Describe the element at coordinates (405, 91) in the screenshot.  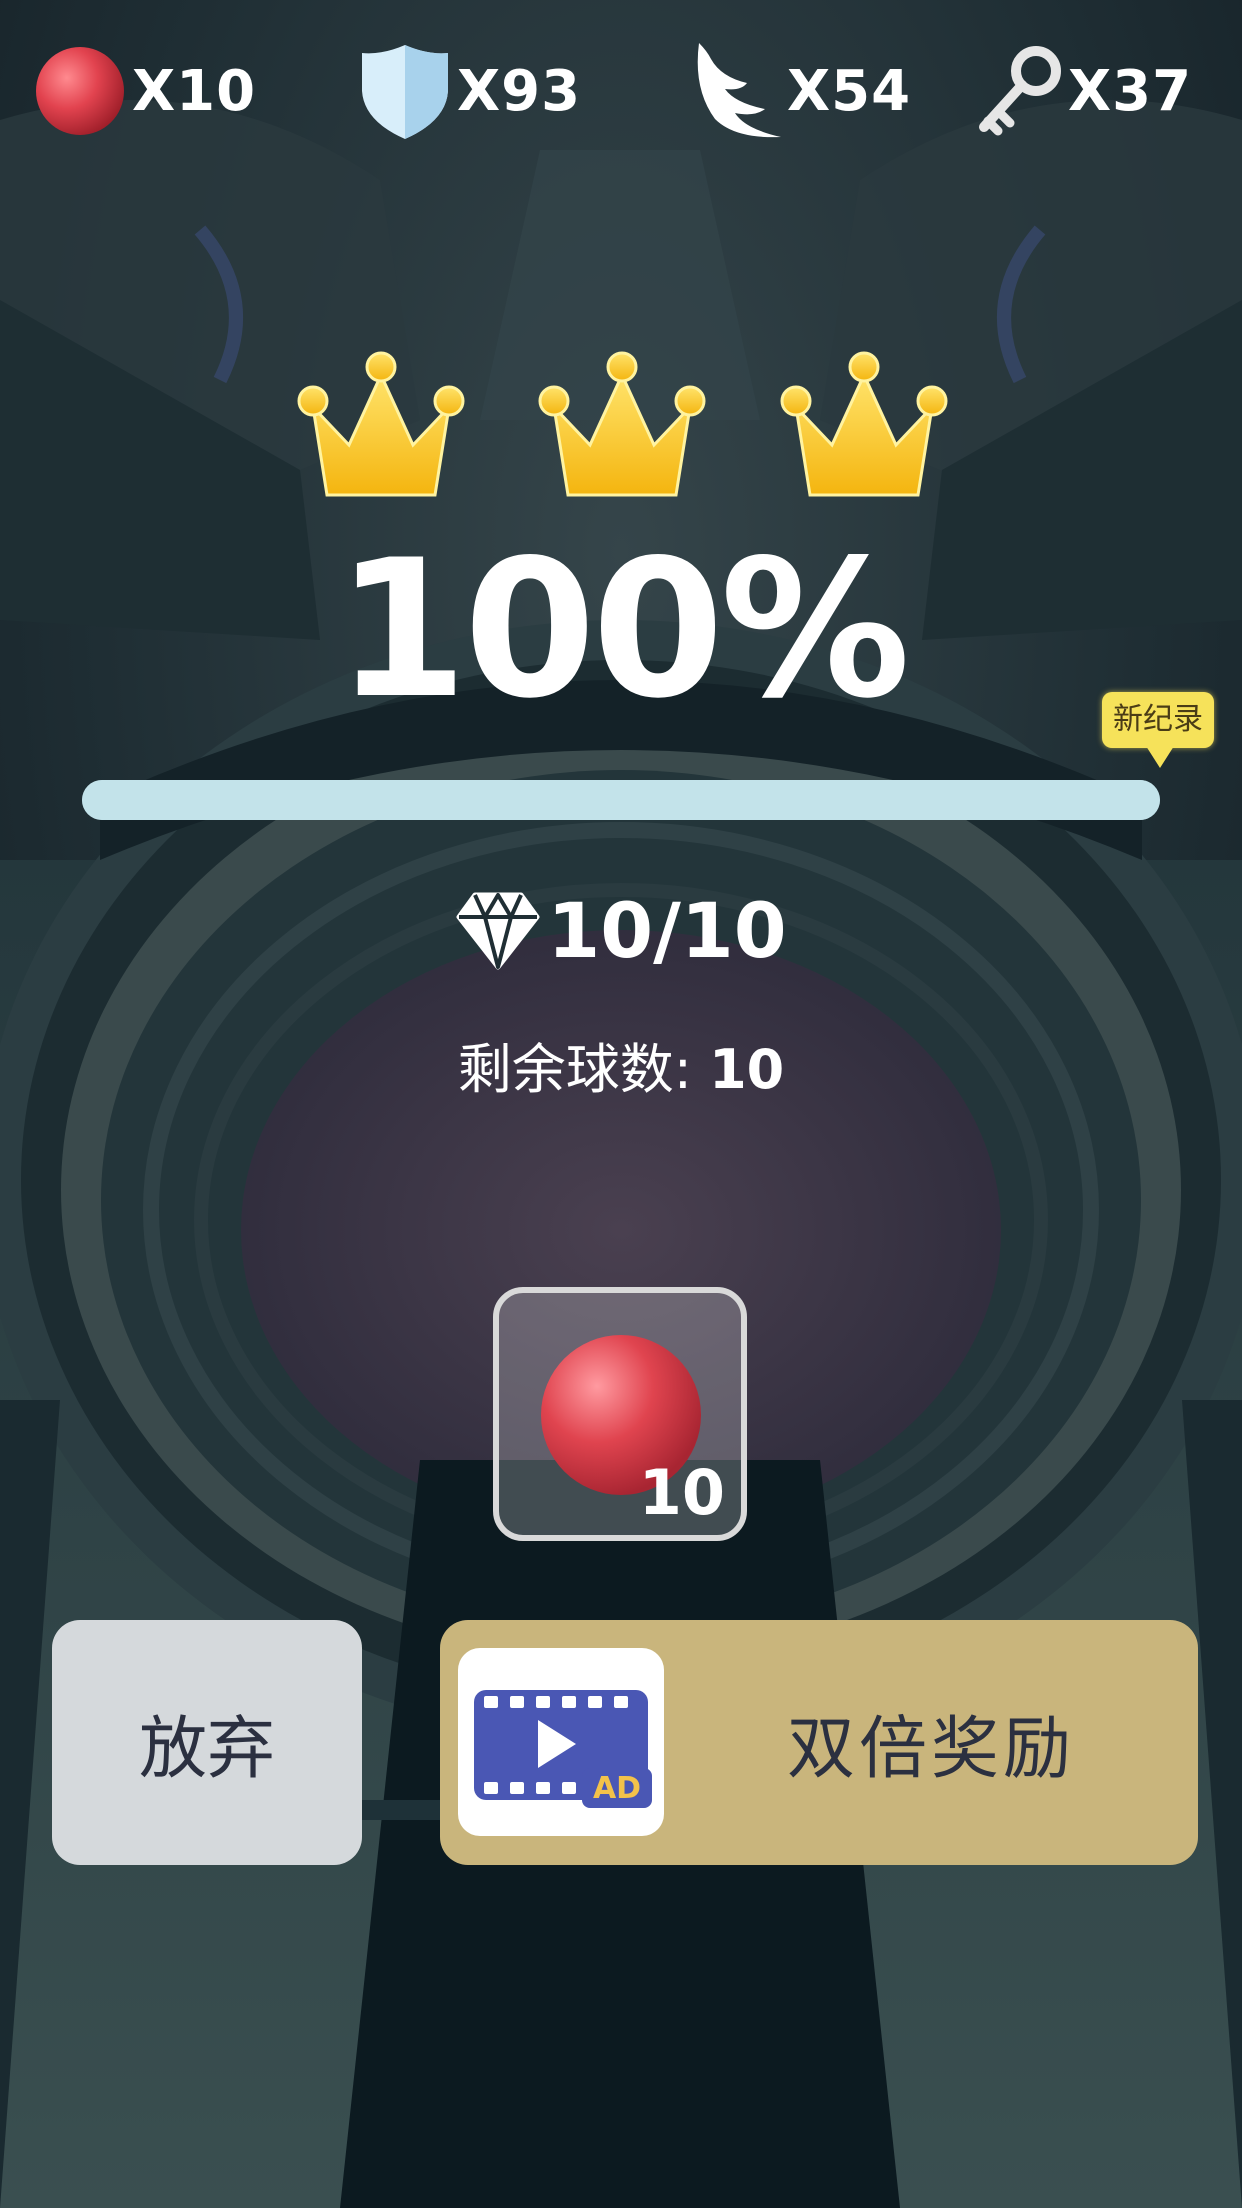
I see `shield-icon` at that location.